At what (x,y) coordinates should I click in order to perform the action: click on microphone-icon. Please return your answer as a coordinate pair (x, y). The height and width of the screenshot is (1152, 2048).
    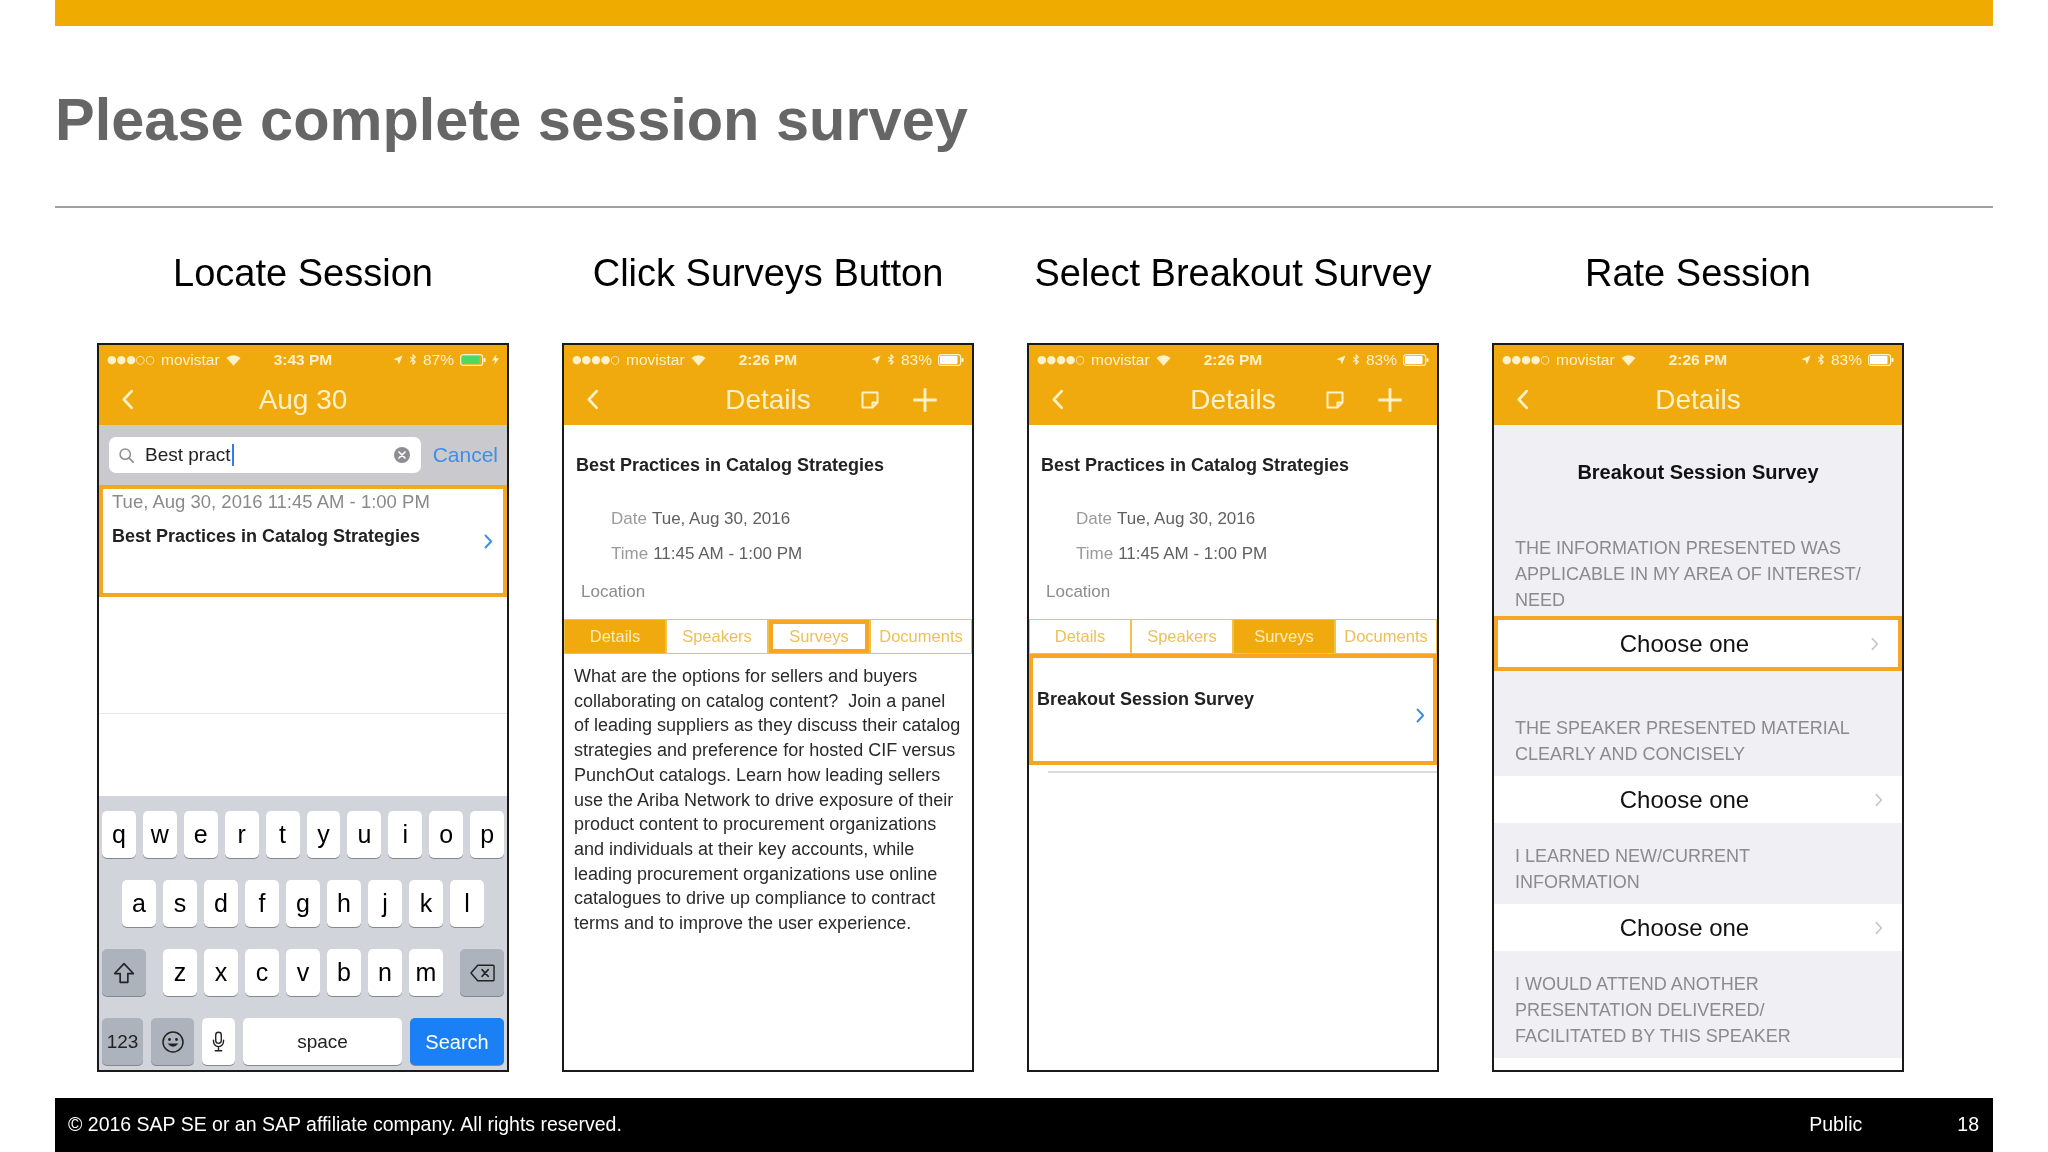
    Looking at the image, I should click on (218, 1041).